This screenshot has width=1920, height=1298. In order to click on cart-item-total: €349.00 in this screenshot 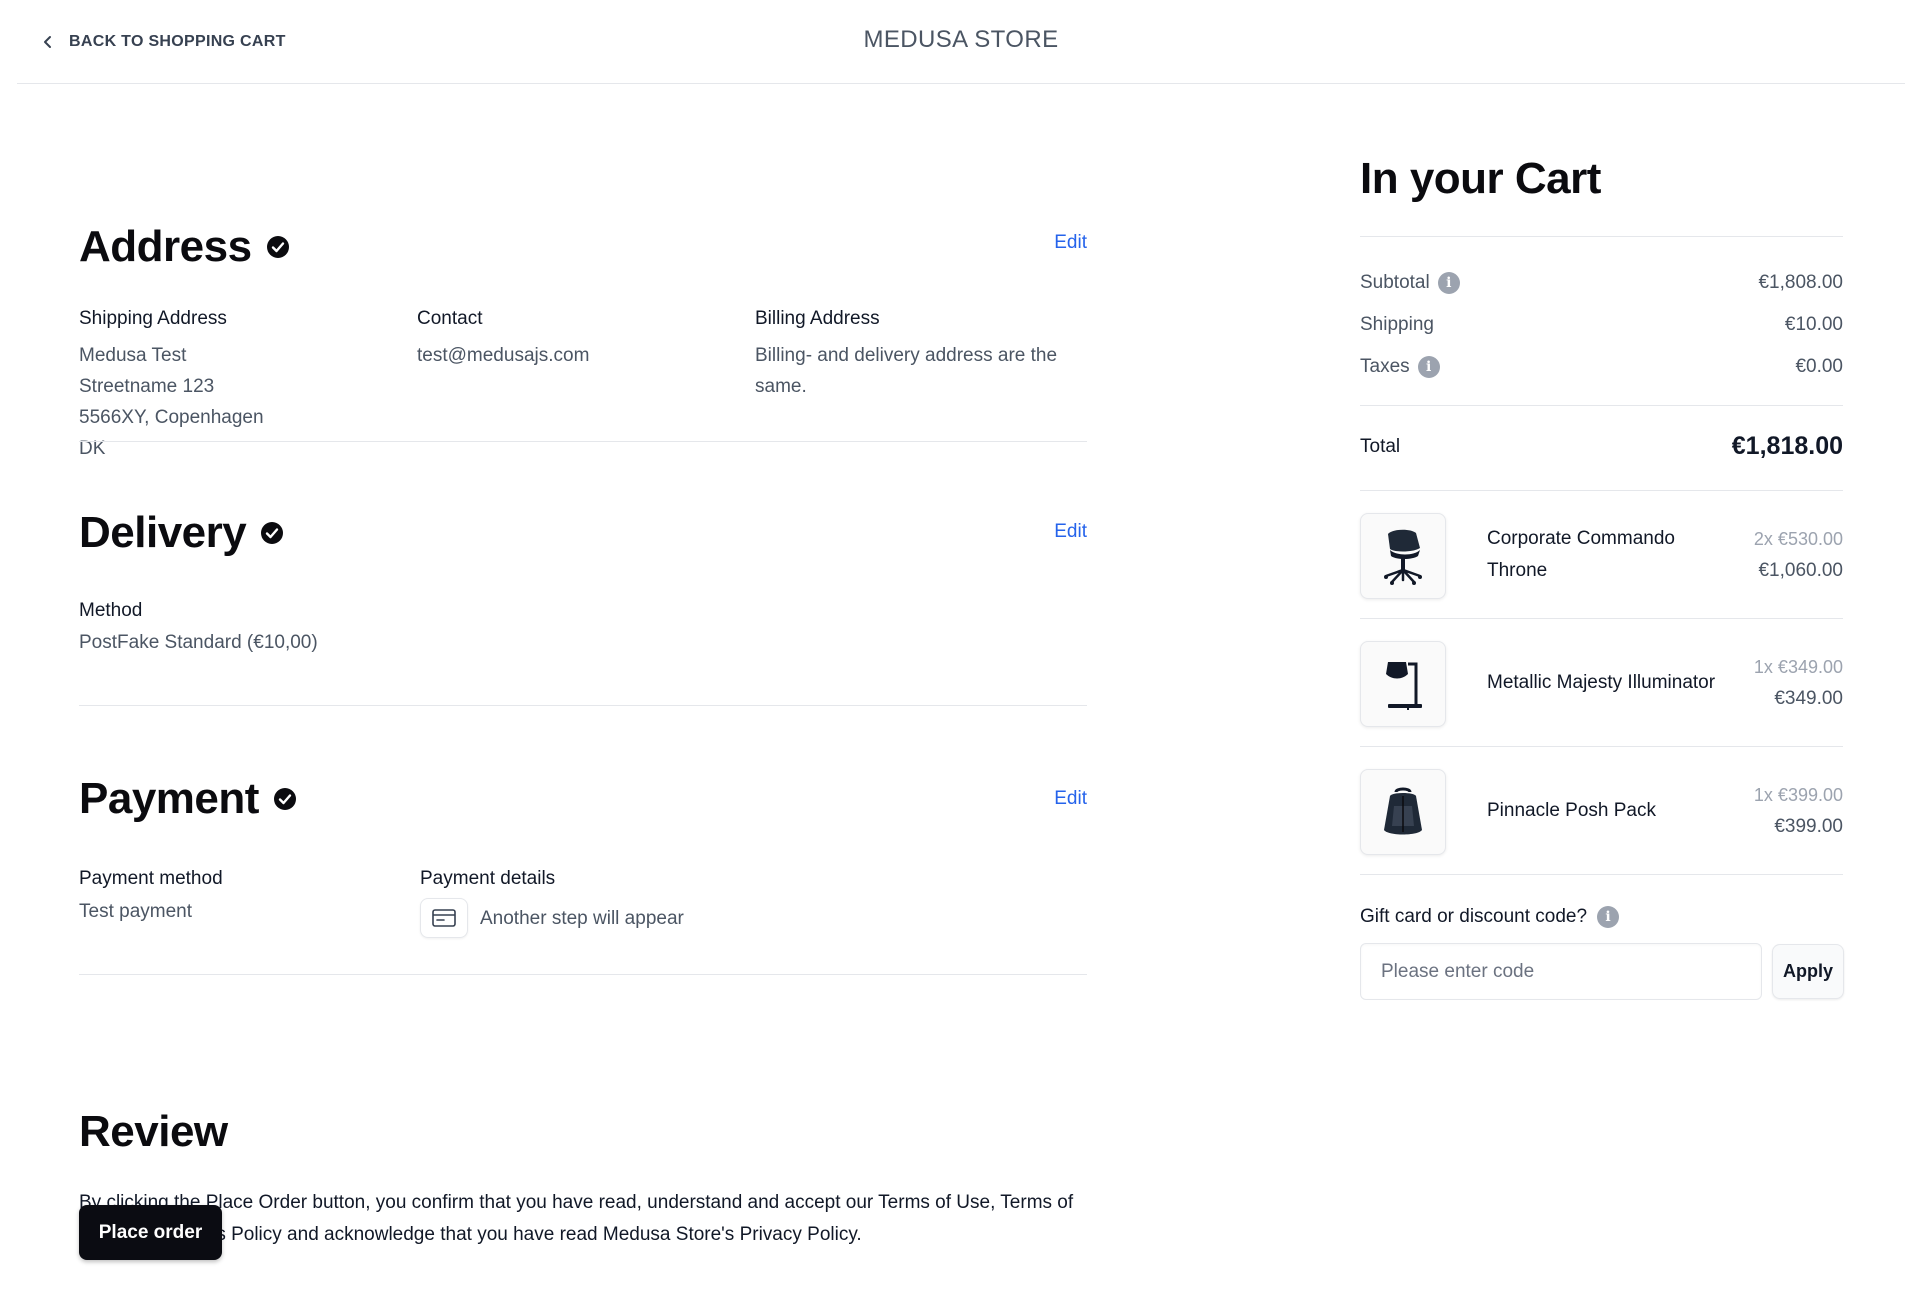, I will do `click(1808, 698)`.